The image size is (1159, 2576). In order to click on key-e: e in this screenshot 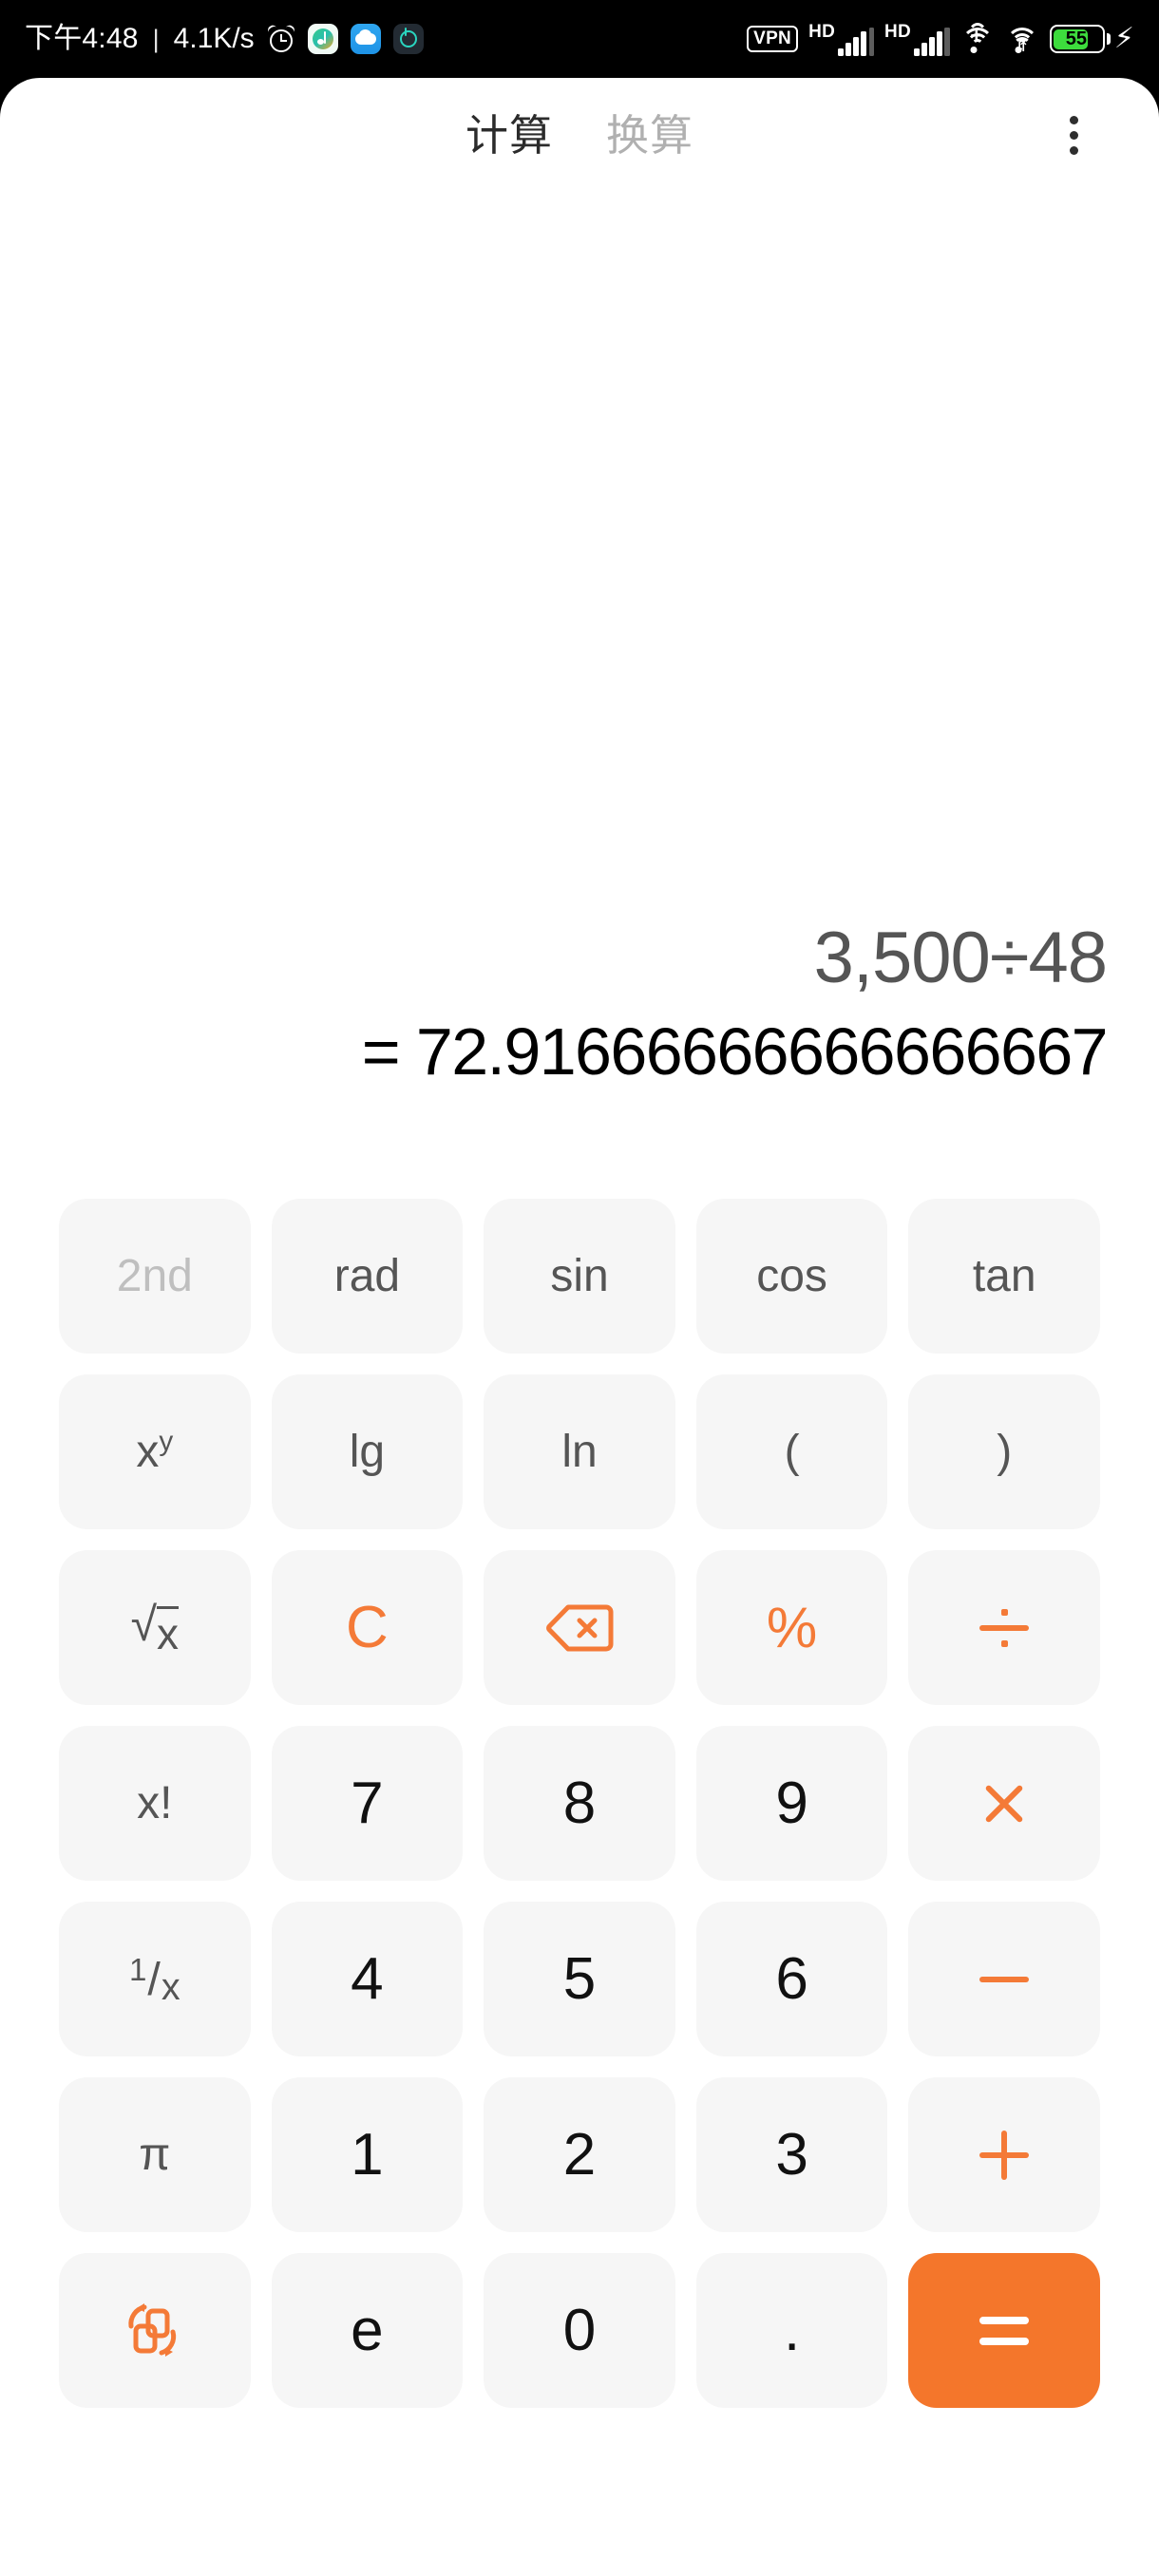, I will do `click(367, 2330)`.